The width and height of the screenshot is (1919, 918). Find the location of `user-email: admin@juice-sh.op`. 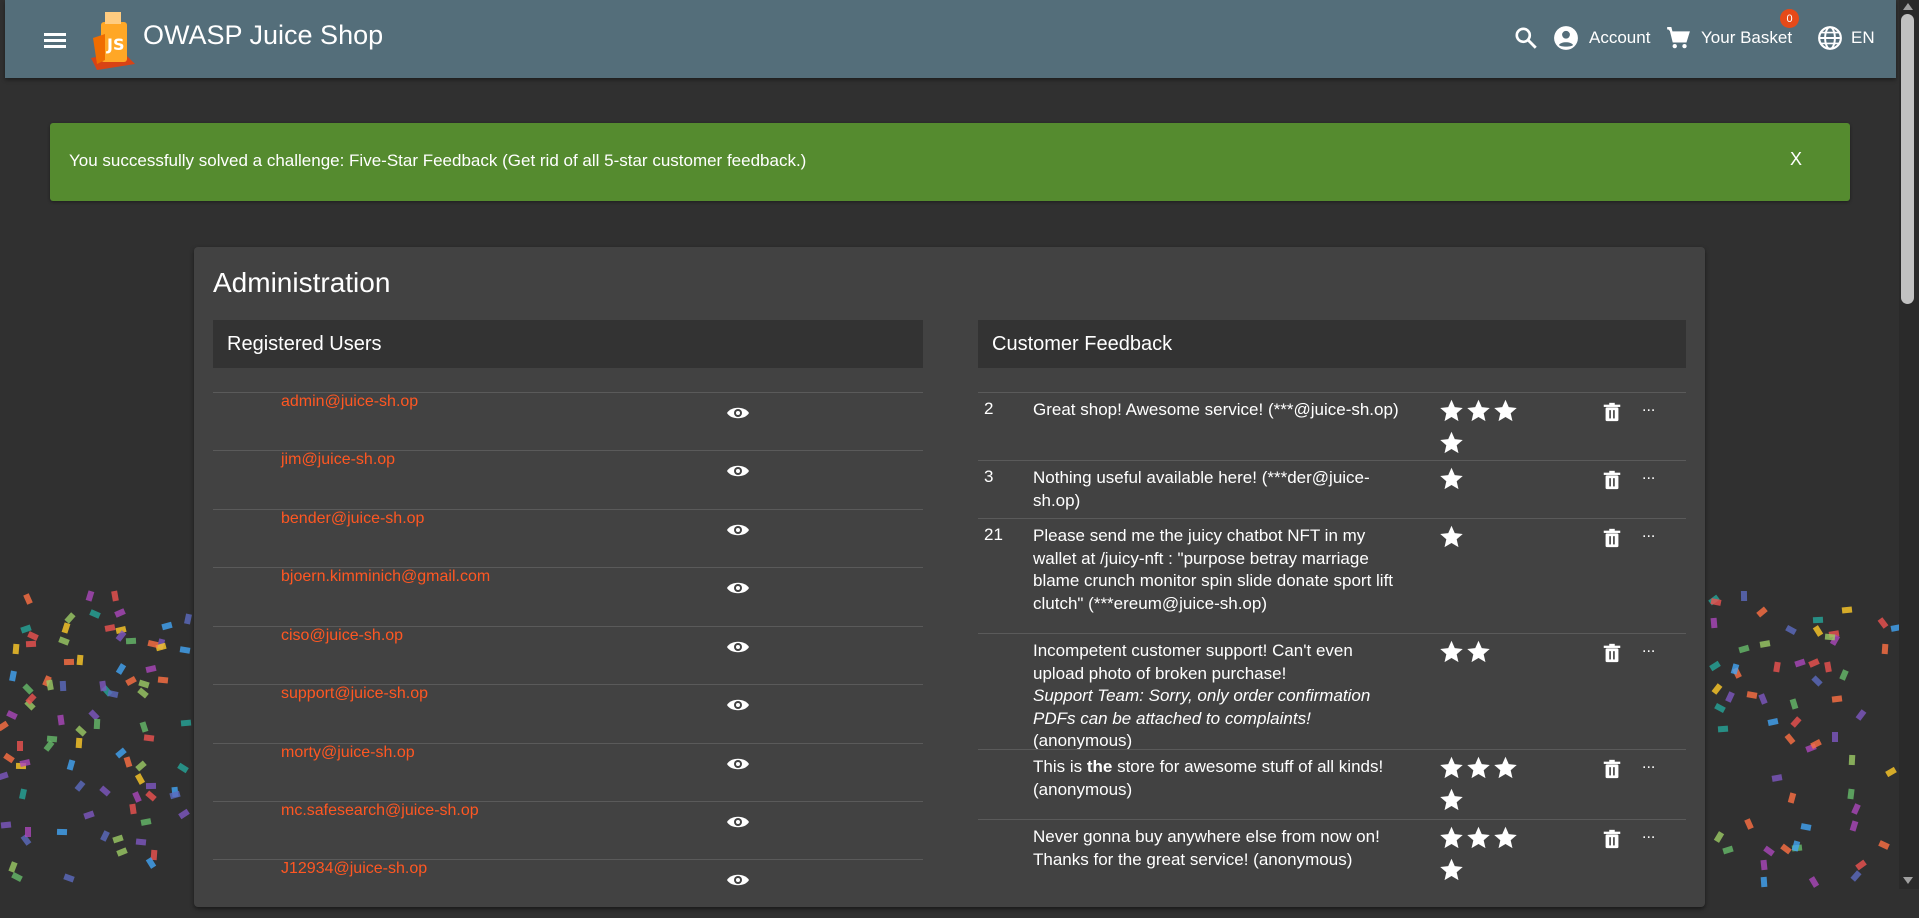

user-email: admin@juice-sh.op is located at coordinates (349, 402).